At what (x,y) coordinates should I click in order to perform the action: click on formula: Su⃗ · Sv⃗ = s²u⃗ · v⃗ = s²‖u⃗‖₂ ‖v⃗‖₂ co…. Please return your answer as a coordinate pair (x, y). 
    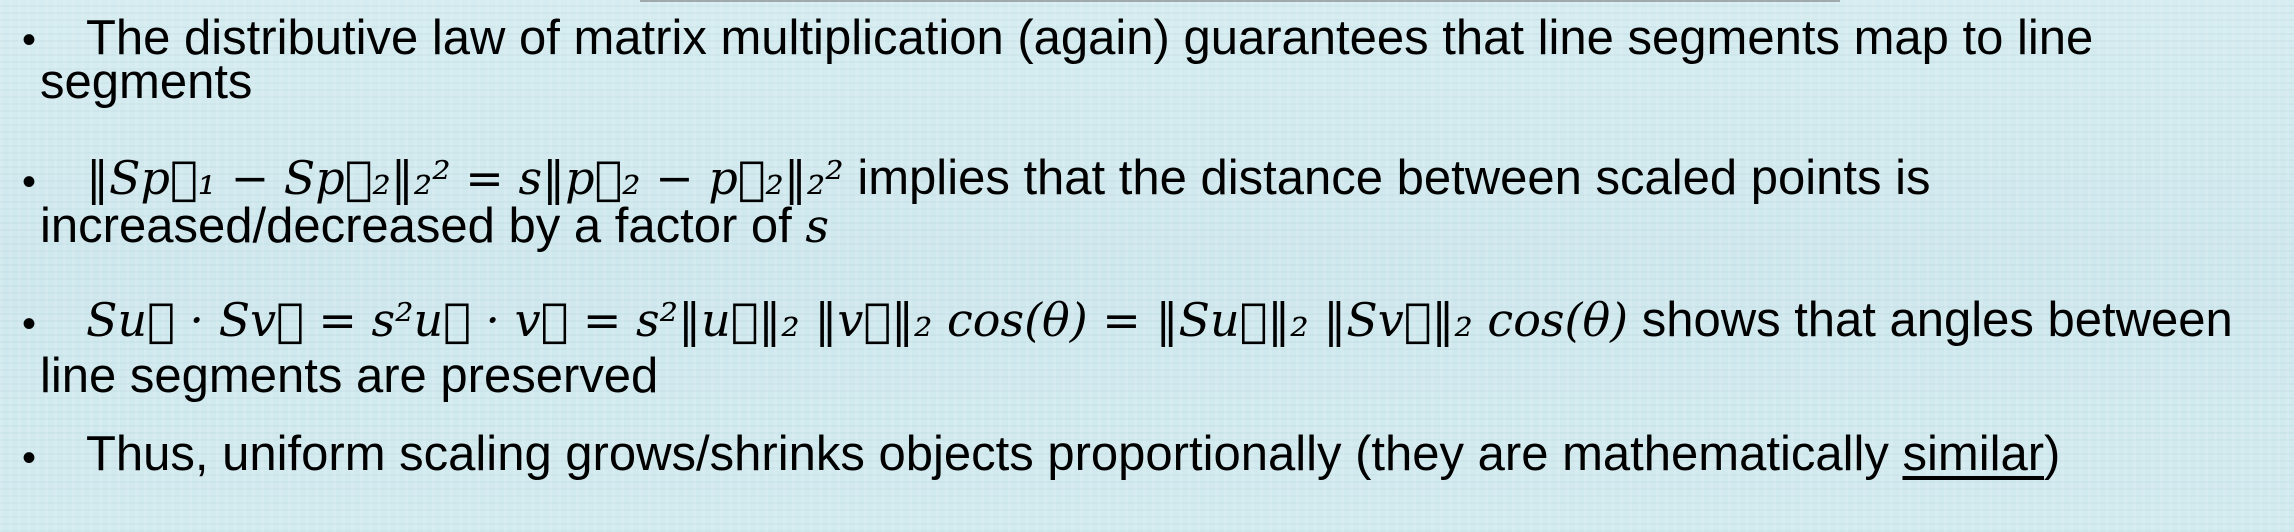
    Looking at the image, I should click on (857, 320).